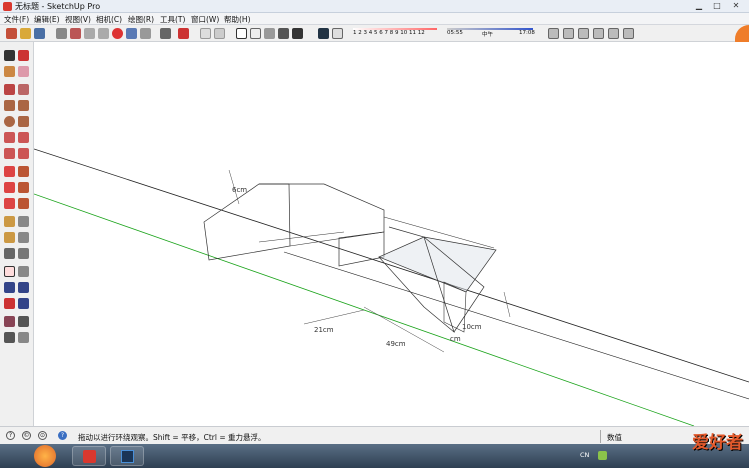  I want to click on eraser-tool-icon, so click(23, 71).